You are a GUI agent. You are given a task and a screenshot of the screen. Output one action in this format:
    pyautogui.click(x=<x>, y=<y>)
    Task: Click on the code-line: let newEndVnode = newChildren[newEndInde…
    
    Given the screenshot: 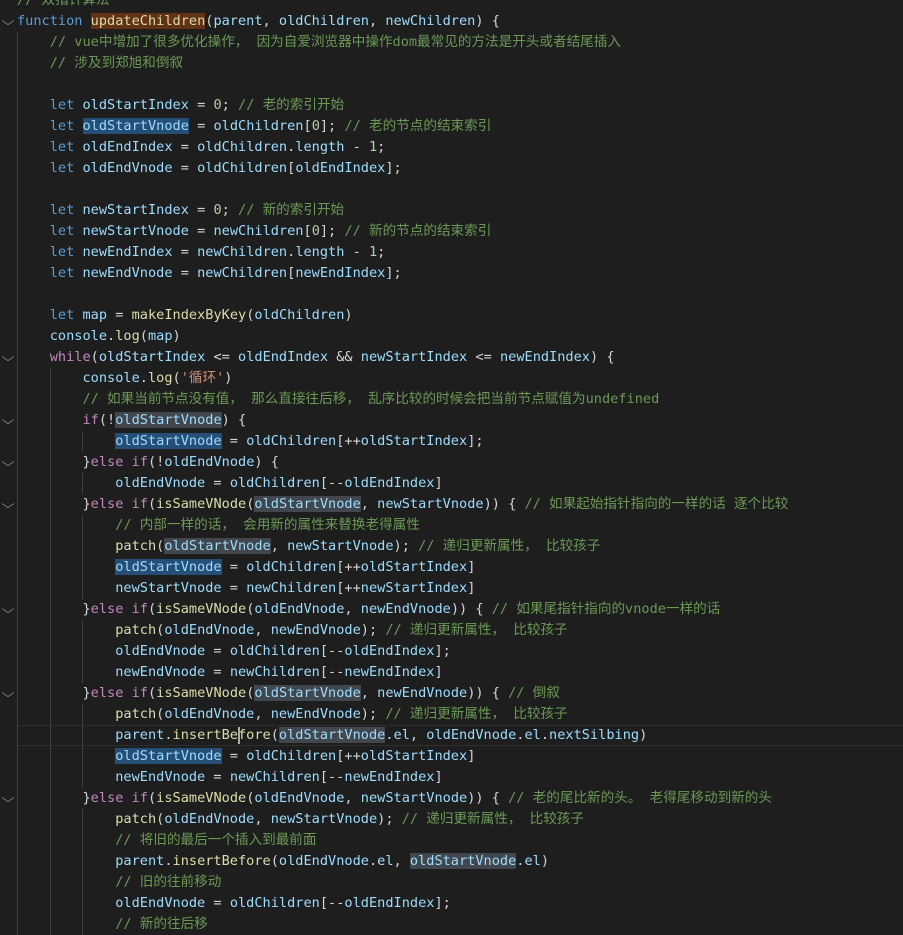 What is the action you would take?
    pyautogui.click(x=451, y=273)
    